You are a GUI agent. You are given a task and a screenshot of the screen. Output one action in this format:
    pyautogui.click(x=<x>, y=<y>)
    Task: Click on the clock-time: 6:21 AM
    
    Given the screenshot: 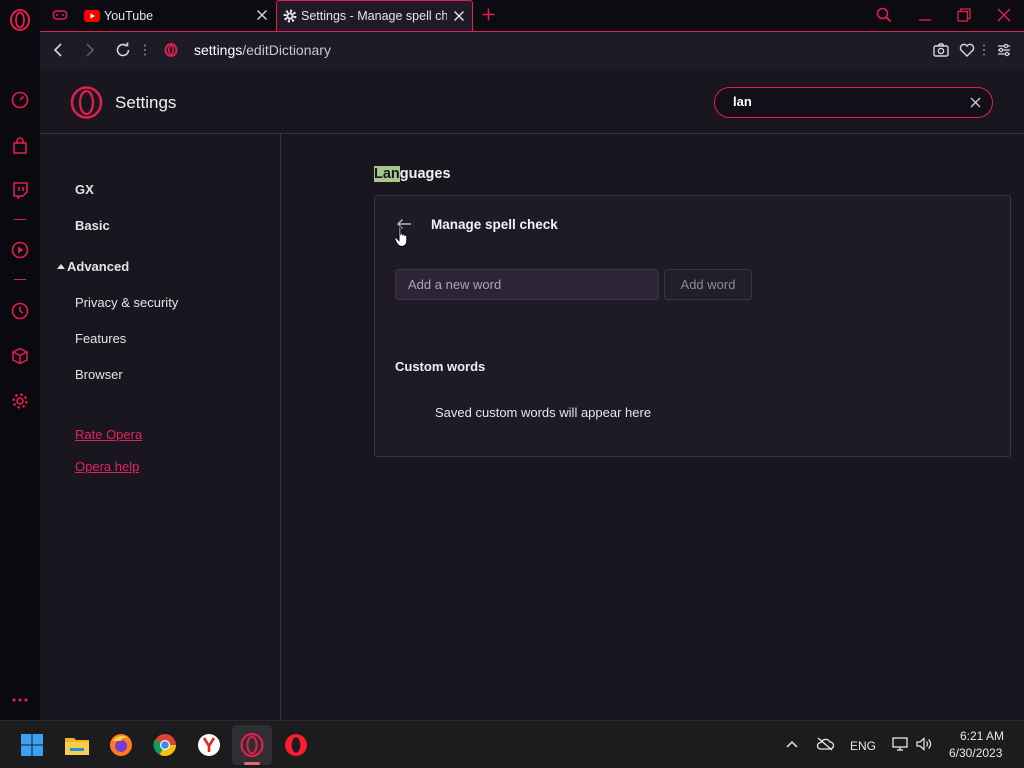 What is the action you would take?
    pyautogui.click(x=982, y=736)
    